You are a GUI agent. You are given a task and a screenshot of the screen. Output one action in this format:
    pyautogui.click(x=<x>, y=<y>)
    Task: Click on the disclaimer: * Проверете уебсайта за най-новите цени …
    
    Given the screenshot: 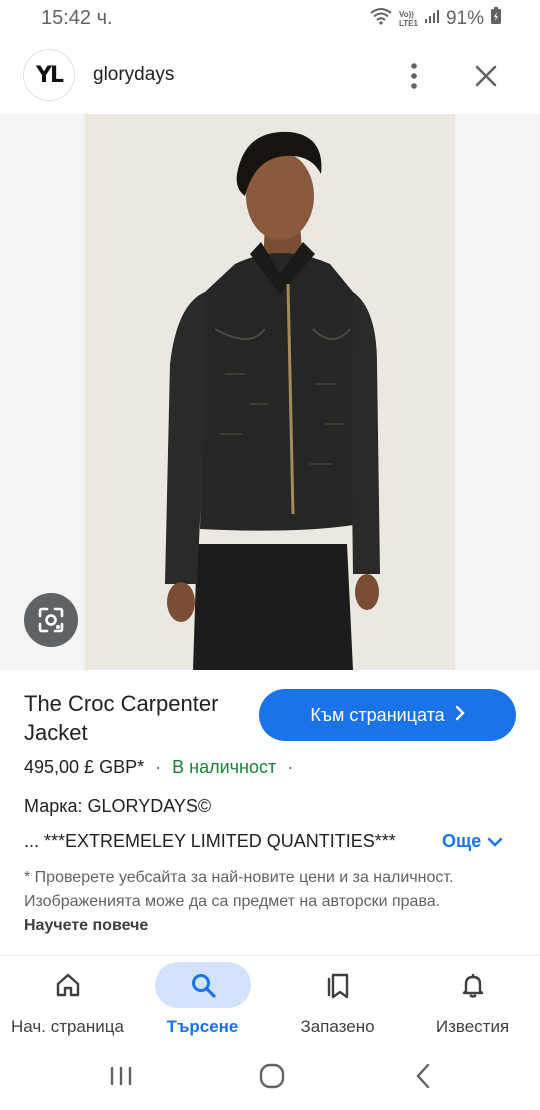 What is the action you would take?
    pyautogui.click(x=259, y=902)
    